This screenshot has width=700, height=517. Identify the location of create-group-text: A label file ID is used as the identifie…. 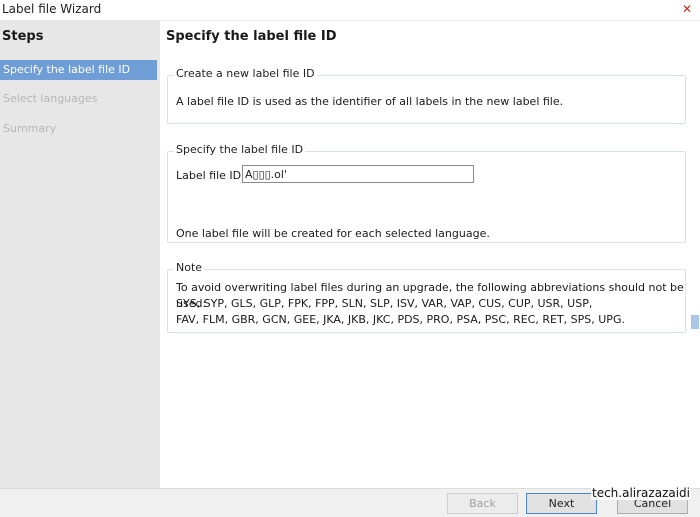
(370, 101).